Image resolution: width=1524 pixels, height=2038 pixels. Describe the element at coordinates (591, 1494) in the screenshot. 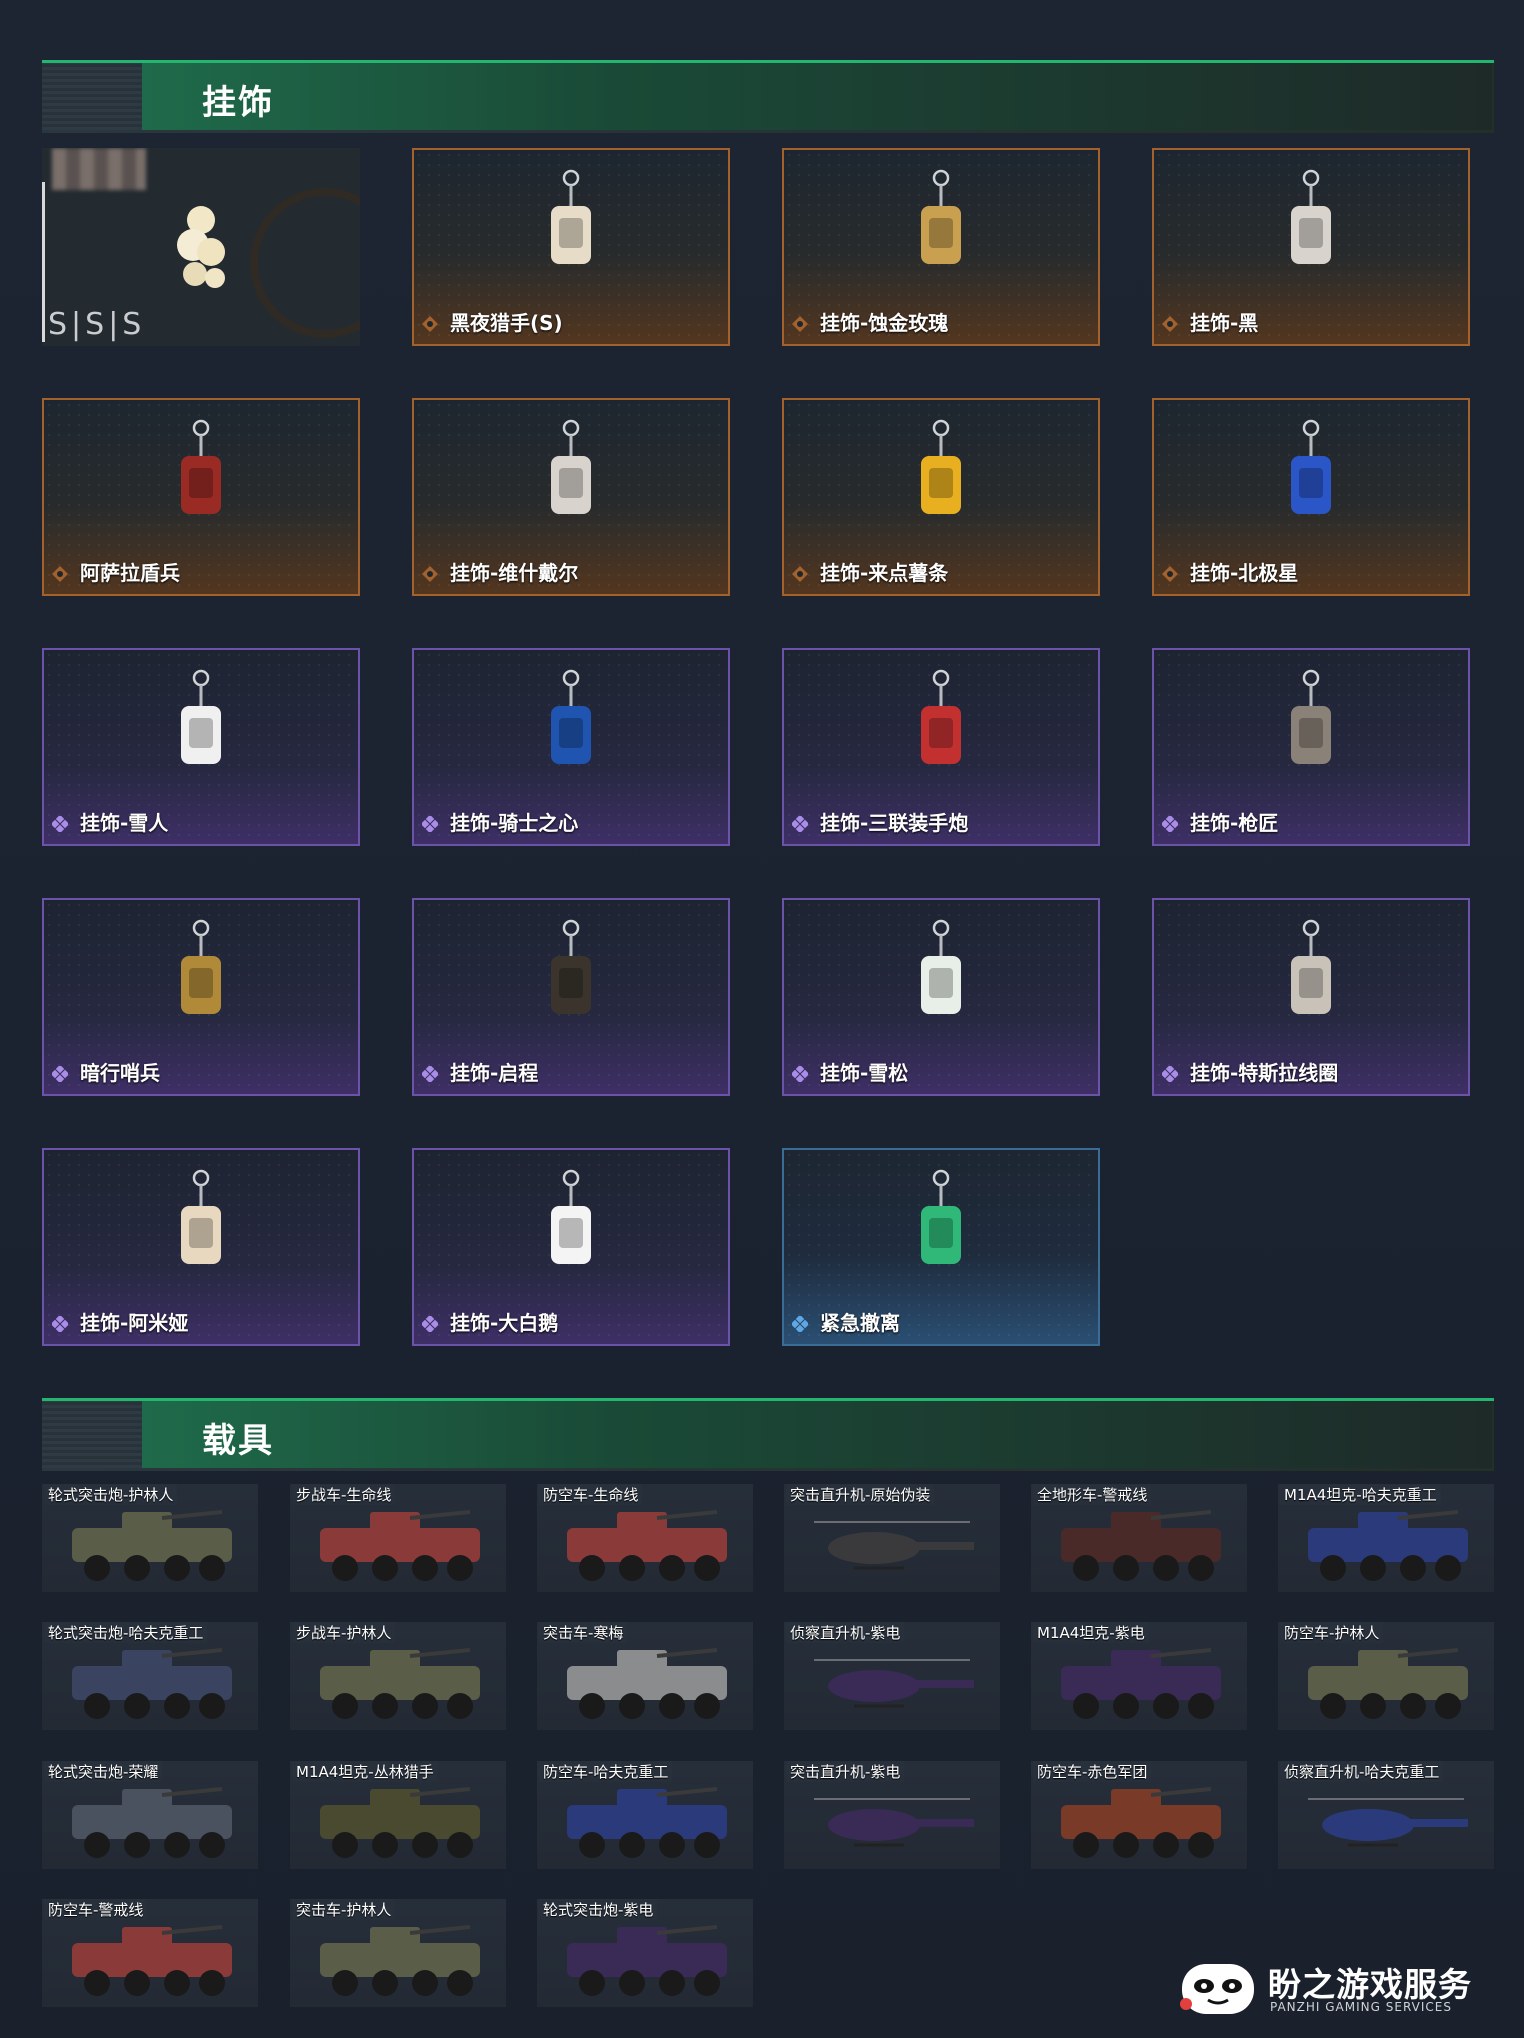

I see `vehicle-label: 防空车-生命线` at that location.